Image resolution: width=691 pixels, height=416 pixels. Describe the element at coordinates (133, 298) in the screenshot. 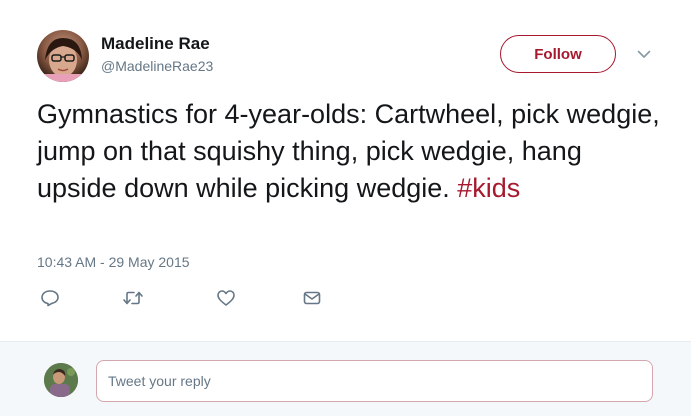

I see `retweet-icon` at that location.